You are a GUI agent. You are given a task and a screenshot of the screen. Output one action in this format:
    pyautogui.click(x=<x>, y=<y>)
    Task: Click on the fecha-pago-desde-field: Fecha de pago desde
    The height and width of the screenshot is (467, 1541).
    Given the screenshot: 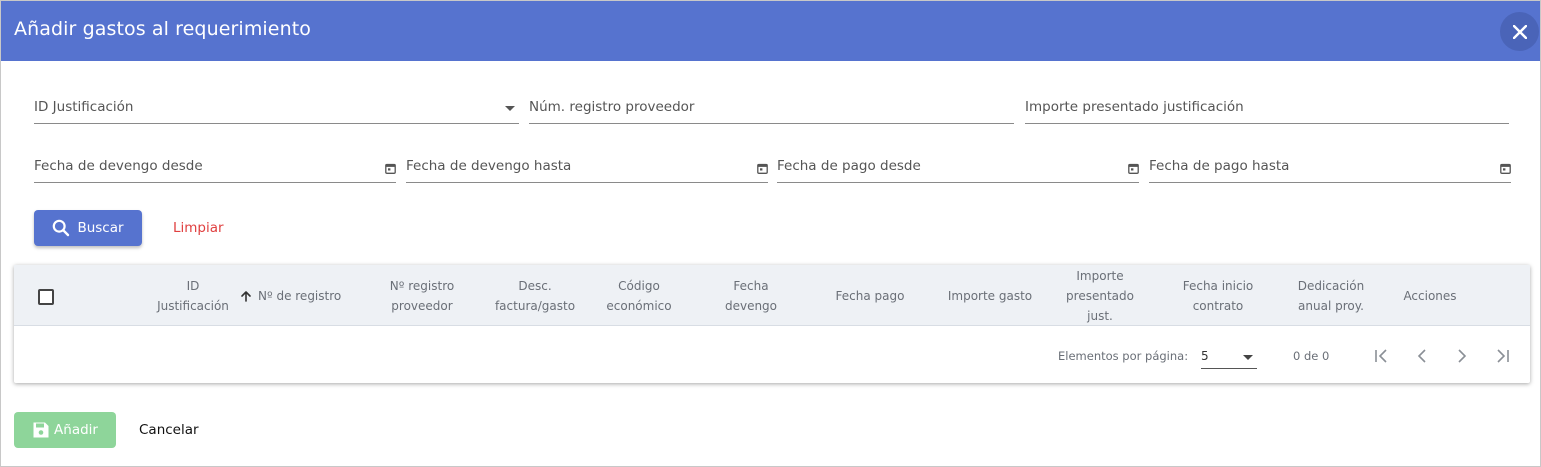 What is the action you would take?
    pyautogui.click(x=958, y=168)
    